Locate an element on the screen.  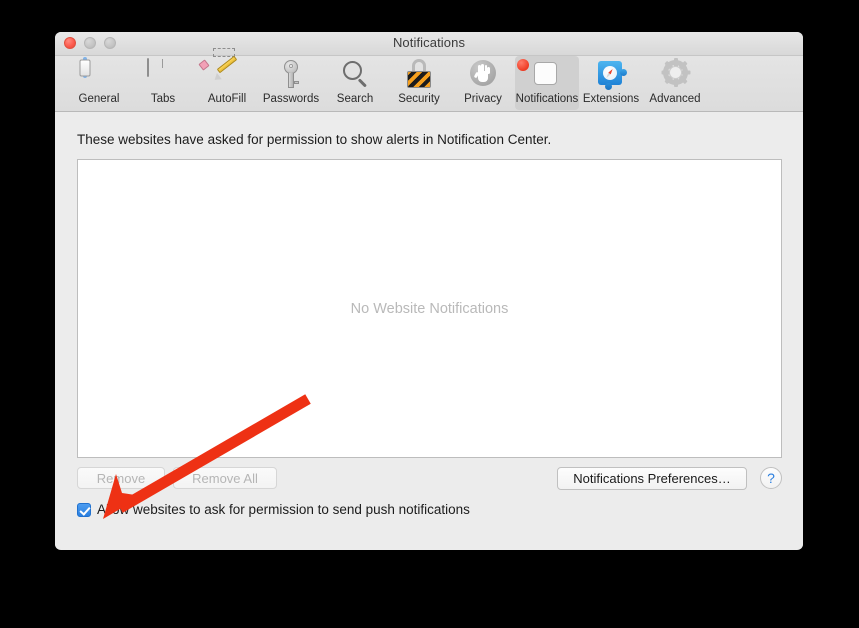
window-titlebar: Notifications is located at coordinates (429, 44).